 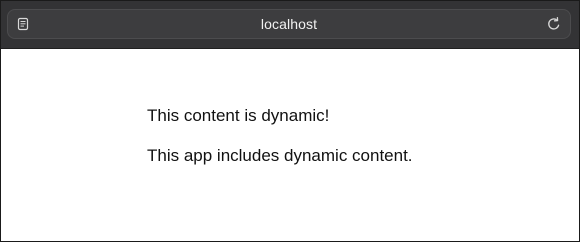 What do you see at coordinates (238, 115) in the screenshot?
I see `dynamic-content-heading: This content is dynamic!` at bounding box center [238, 115].